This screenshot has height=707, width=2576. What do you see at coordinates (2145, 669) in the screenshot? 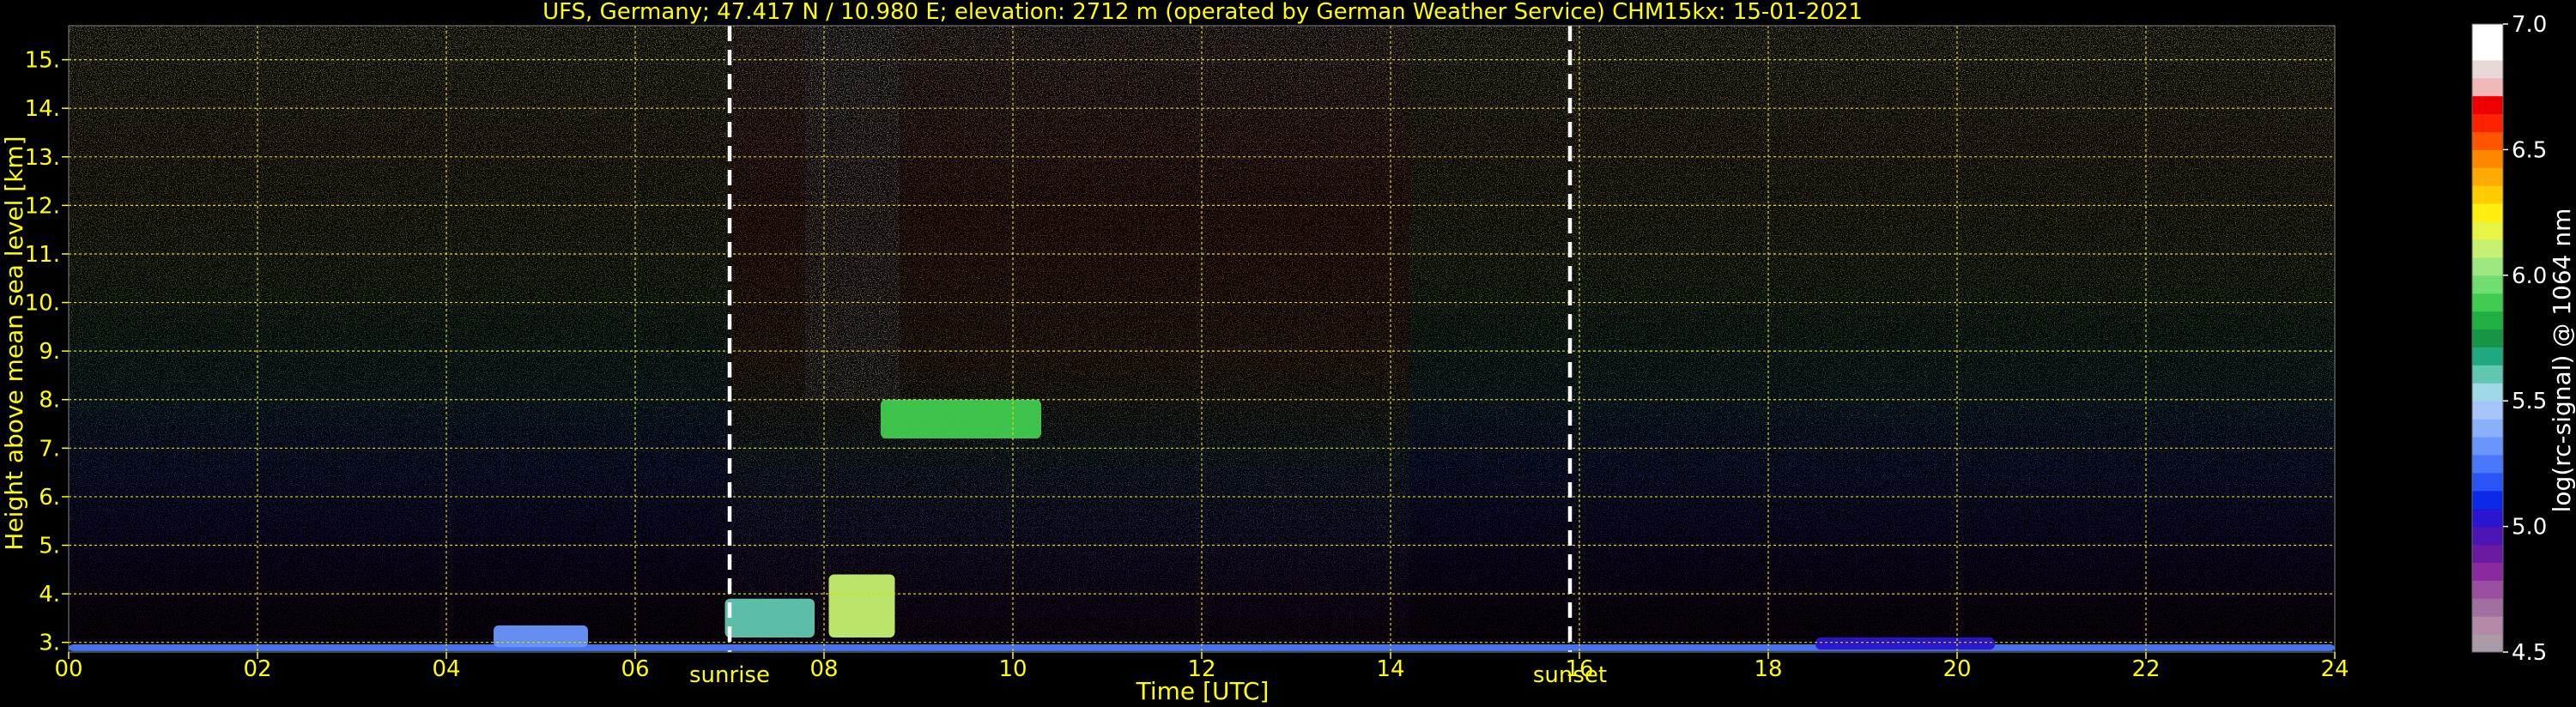
I see `x-tick-label: 22` at bounding box center [2145, 669].